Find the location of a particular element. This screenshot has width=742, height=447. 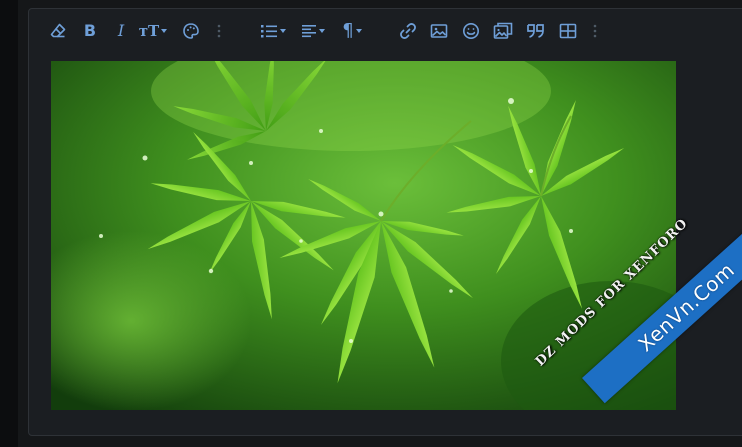

smilie-button is located at coordinates (471, 31).